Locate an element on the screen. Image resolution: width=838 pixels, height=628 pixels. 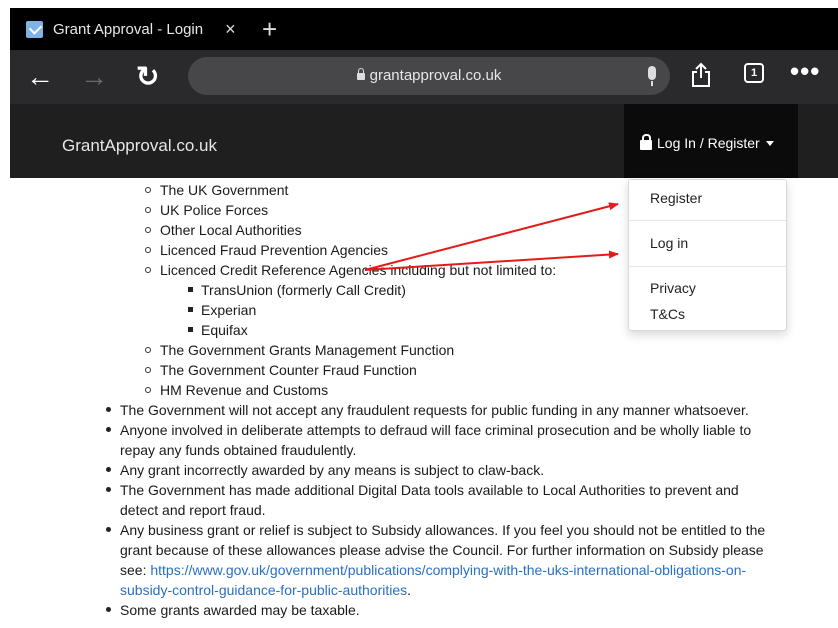
forward-icon: → is located at coordinates (94, 77).